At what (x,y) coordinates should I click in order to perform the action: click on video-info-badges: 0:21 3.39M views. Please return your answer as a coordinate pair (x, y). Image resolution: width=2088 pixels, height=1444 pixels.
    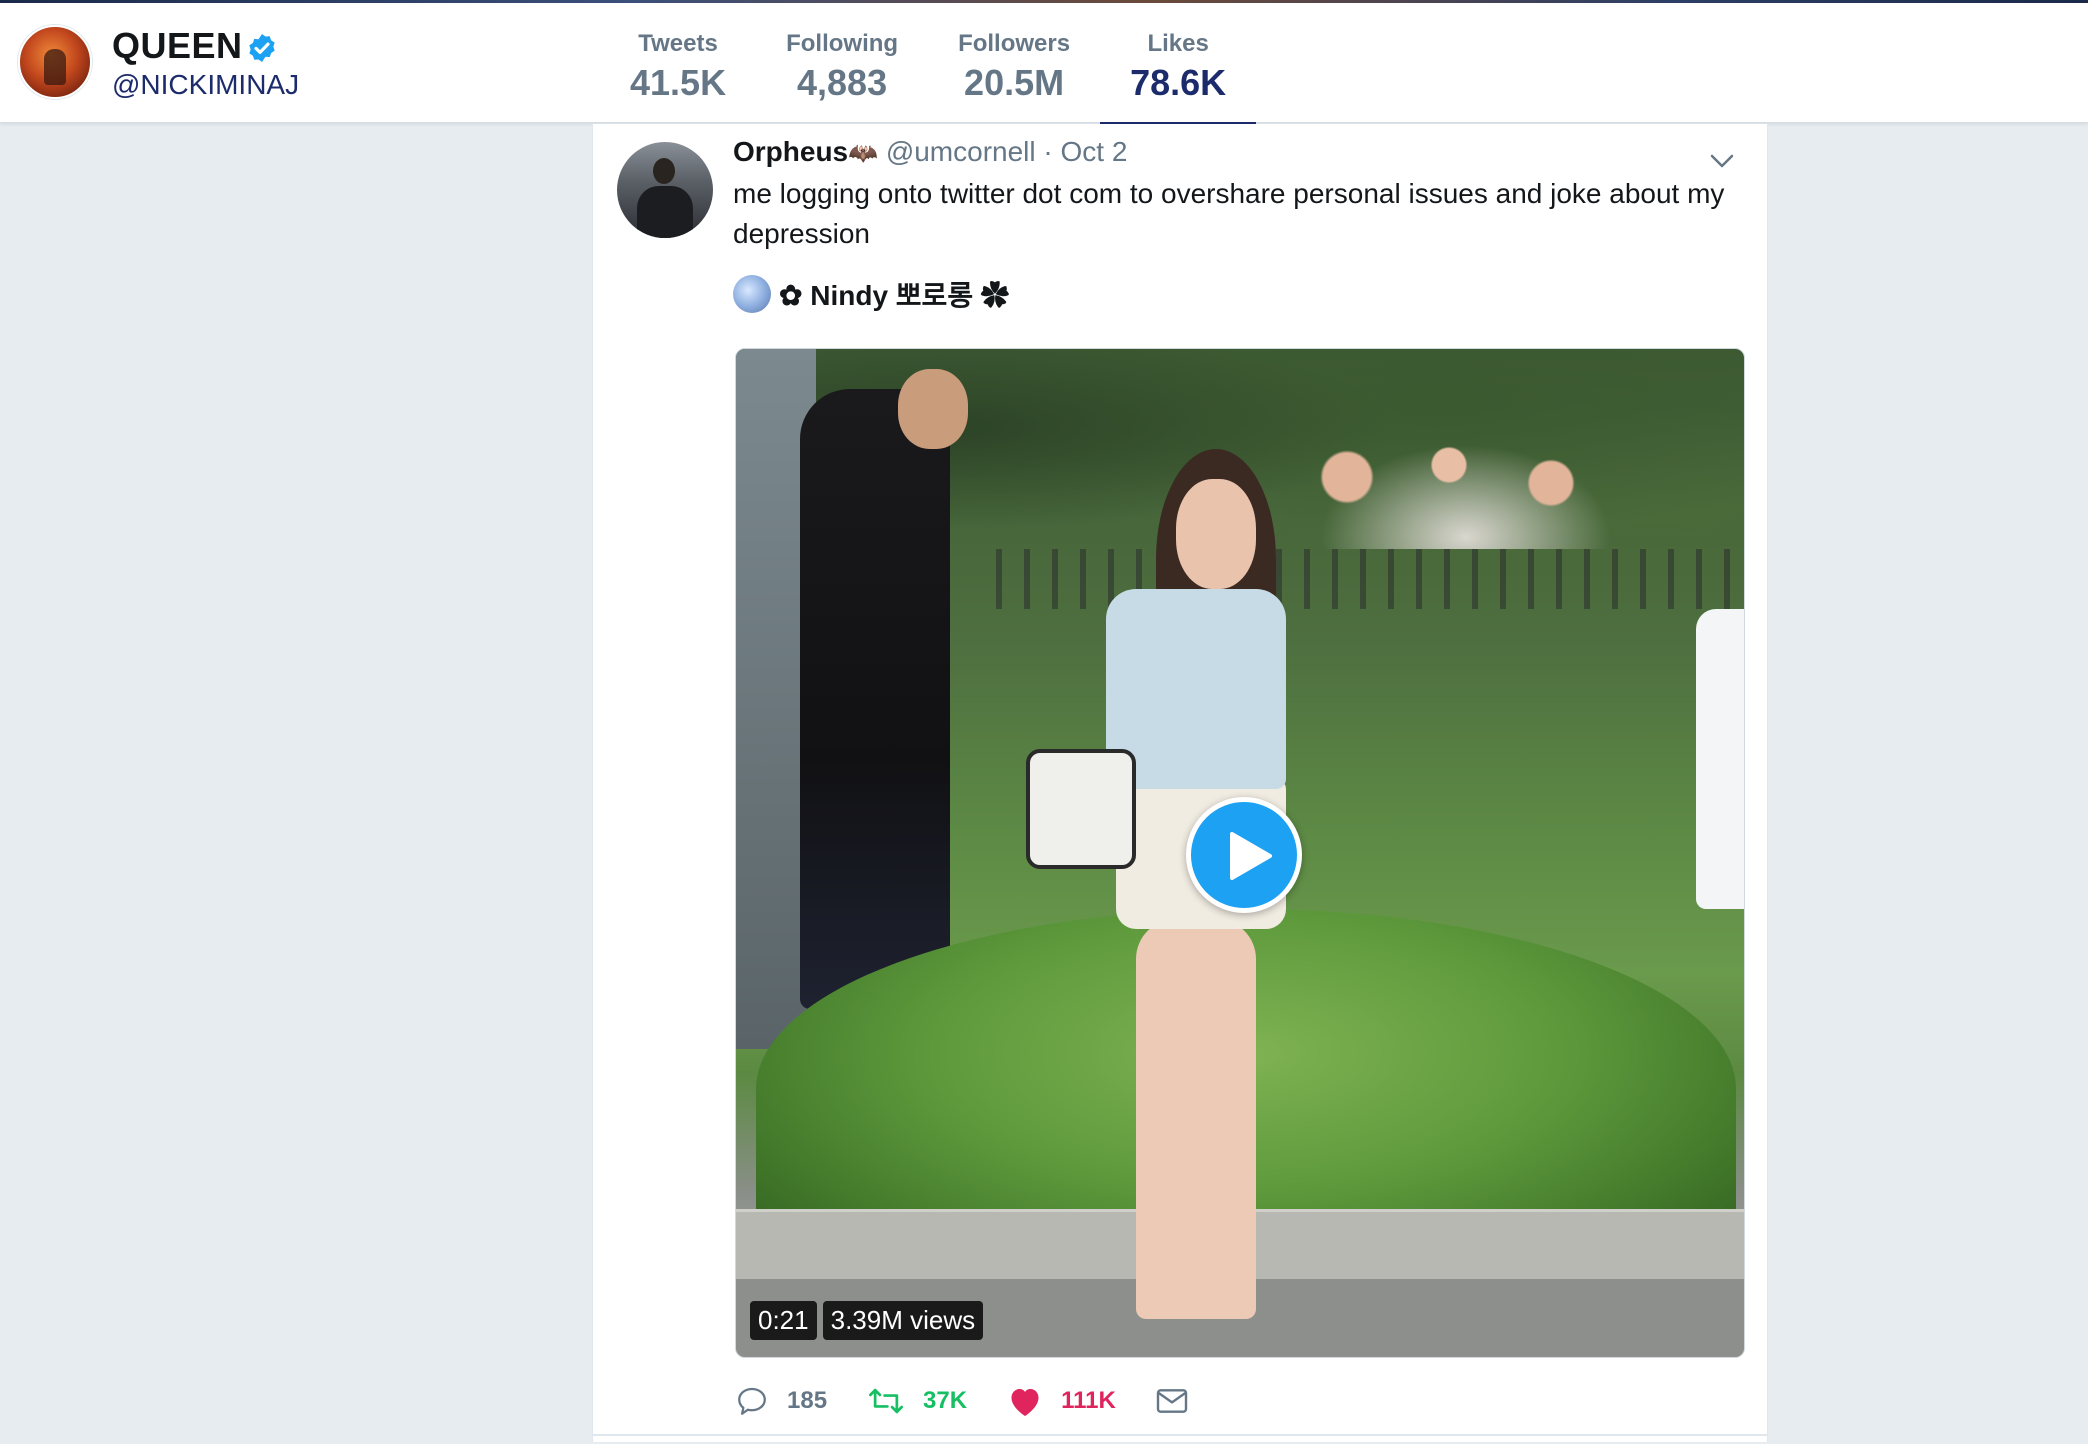
    Looking at the image, I should click on (869, 1320).